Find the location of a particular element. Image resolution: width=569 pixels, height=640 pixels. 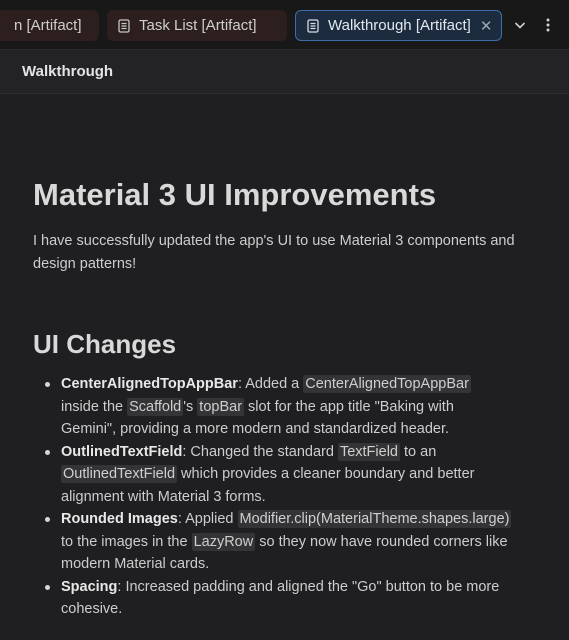

more-vertical-icon is located at coordinates (548, 25).